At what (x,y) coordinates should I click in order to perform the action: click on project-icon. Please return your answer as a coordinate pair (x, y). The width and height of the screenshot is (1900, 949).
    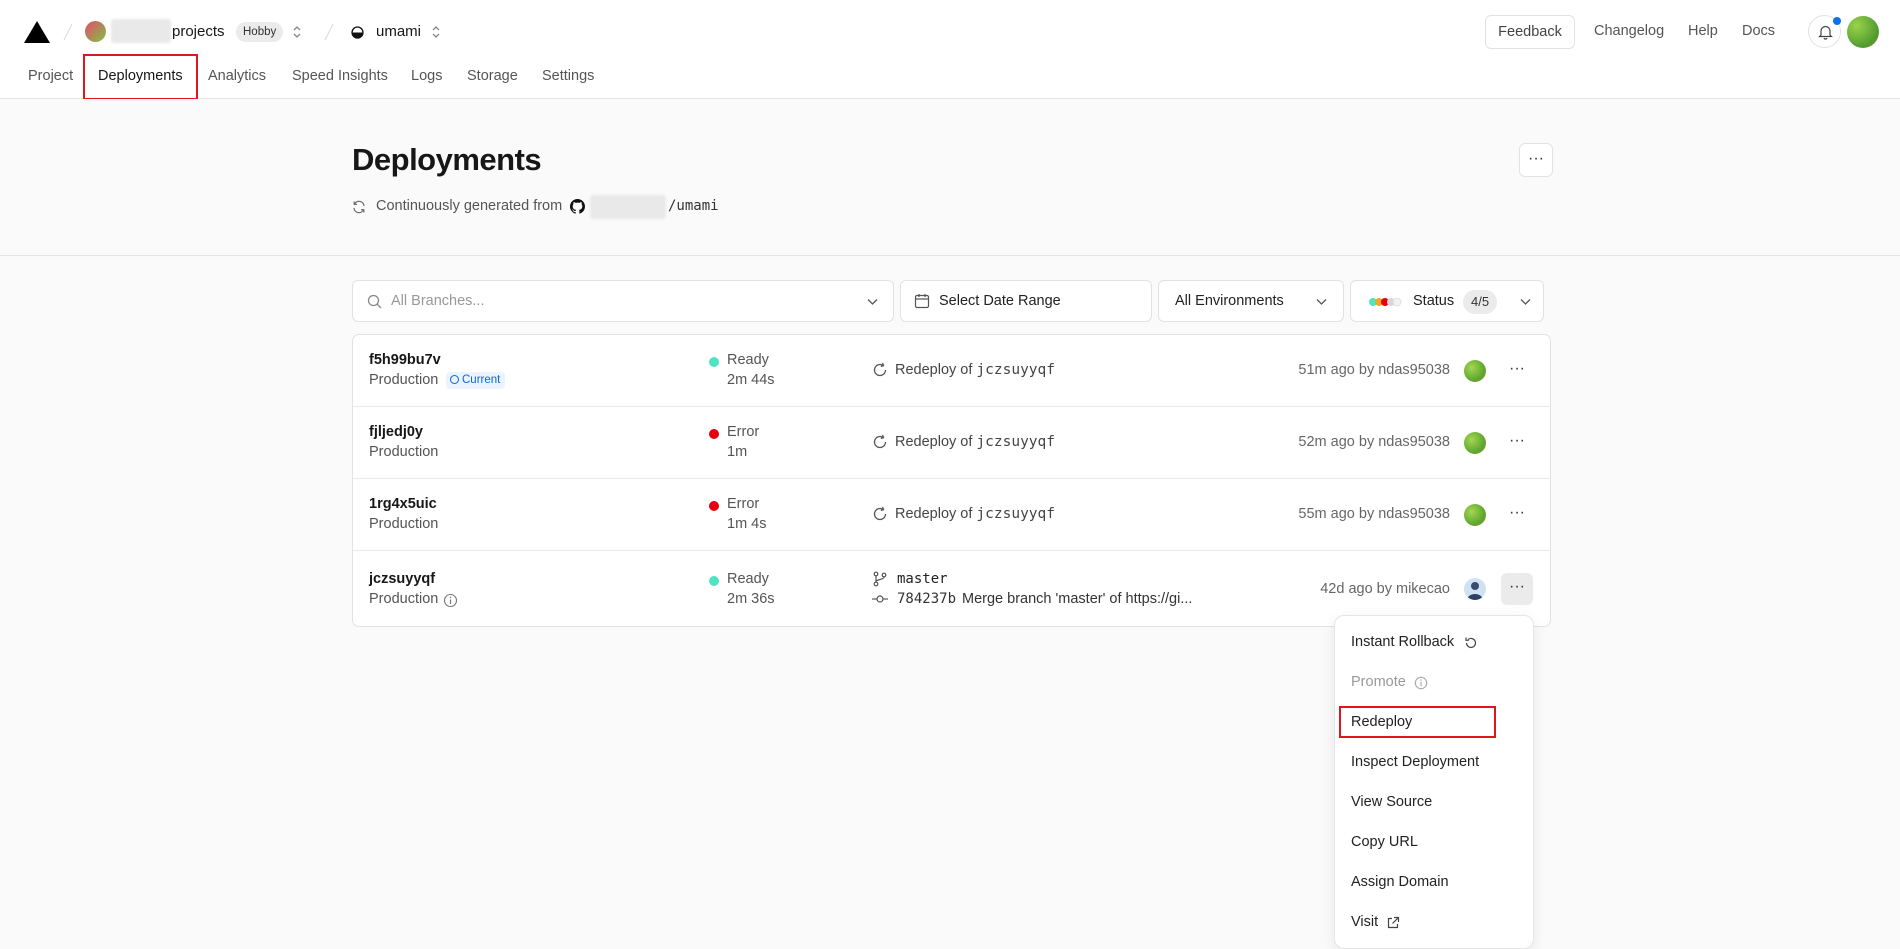
    Looking at the image, I should click on (357, 32).